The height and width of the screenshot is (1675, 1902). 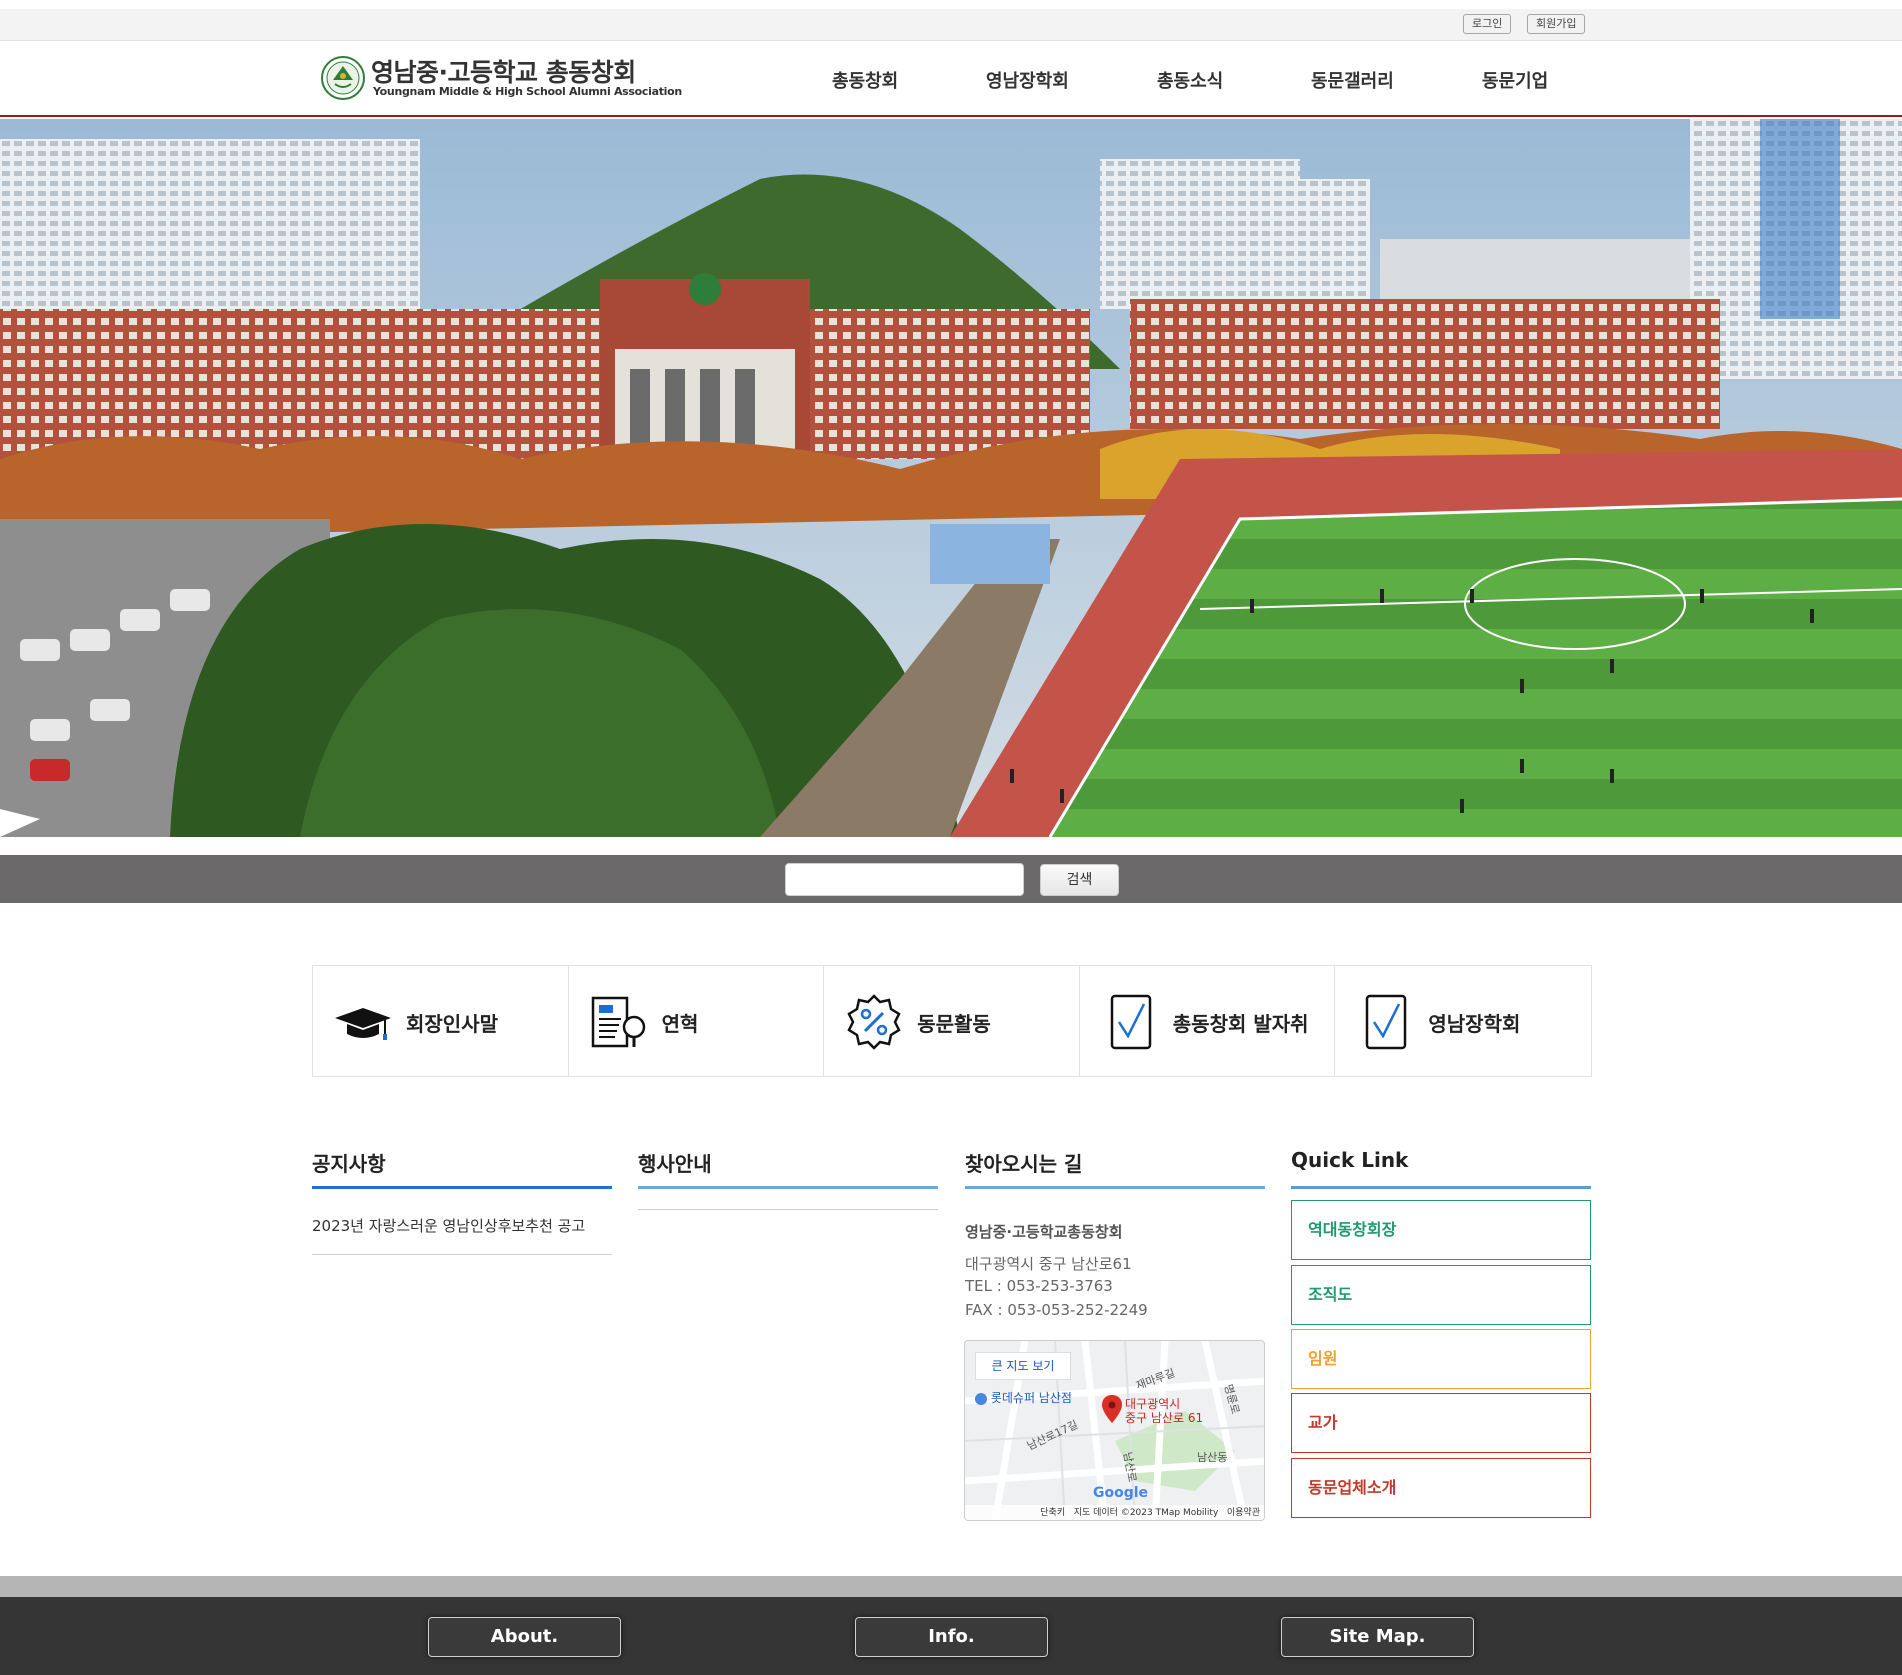 I want to click on directions-underline, so click(x=1115, y=1187).